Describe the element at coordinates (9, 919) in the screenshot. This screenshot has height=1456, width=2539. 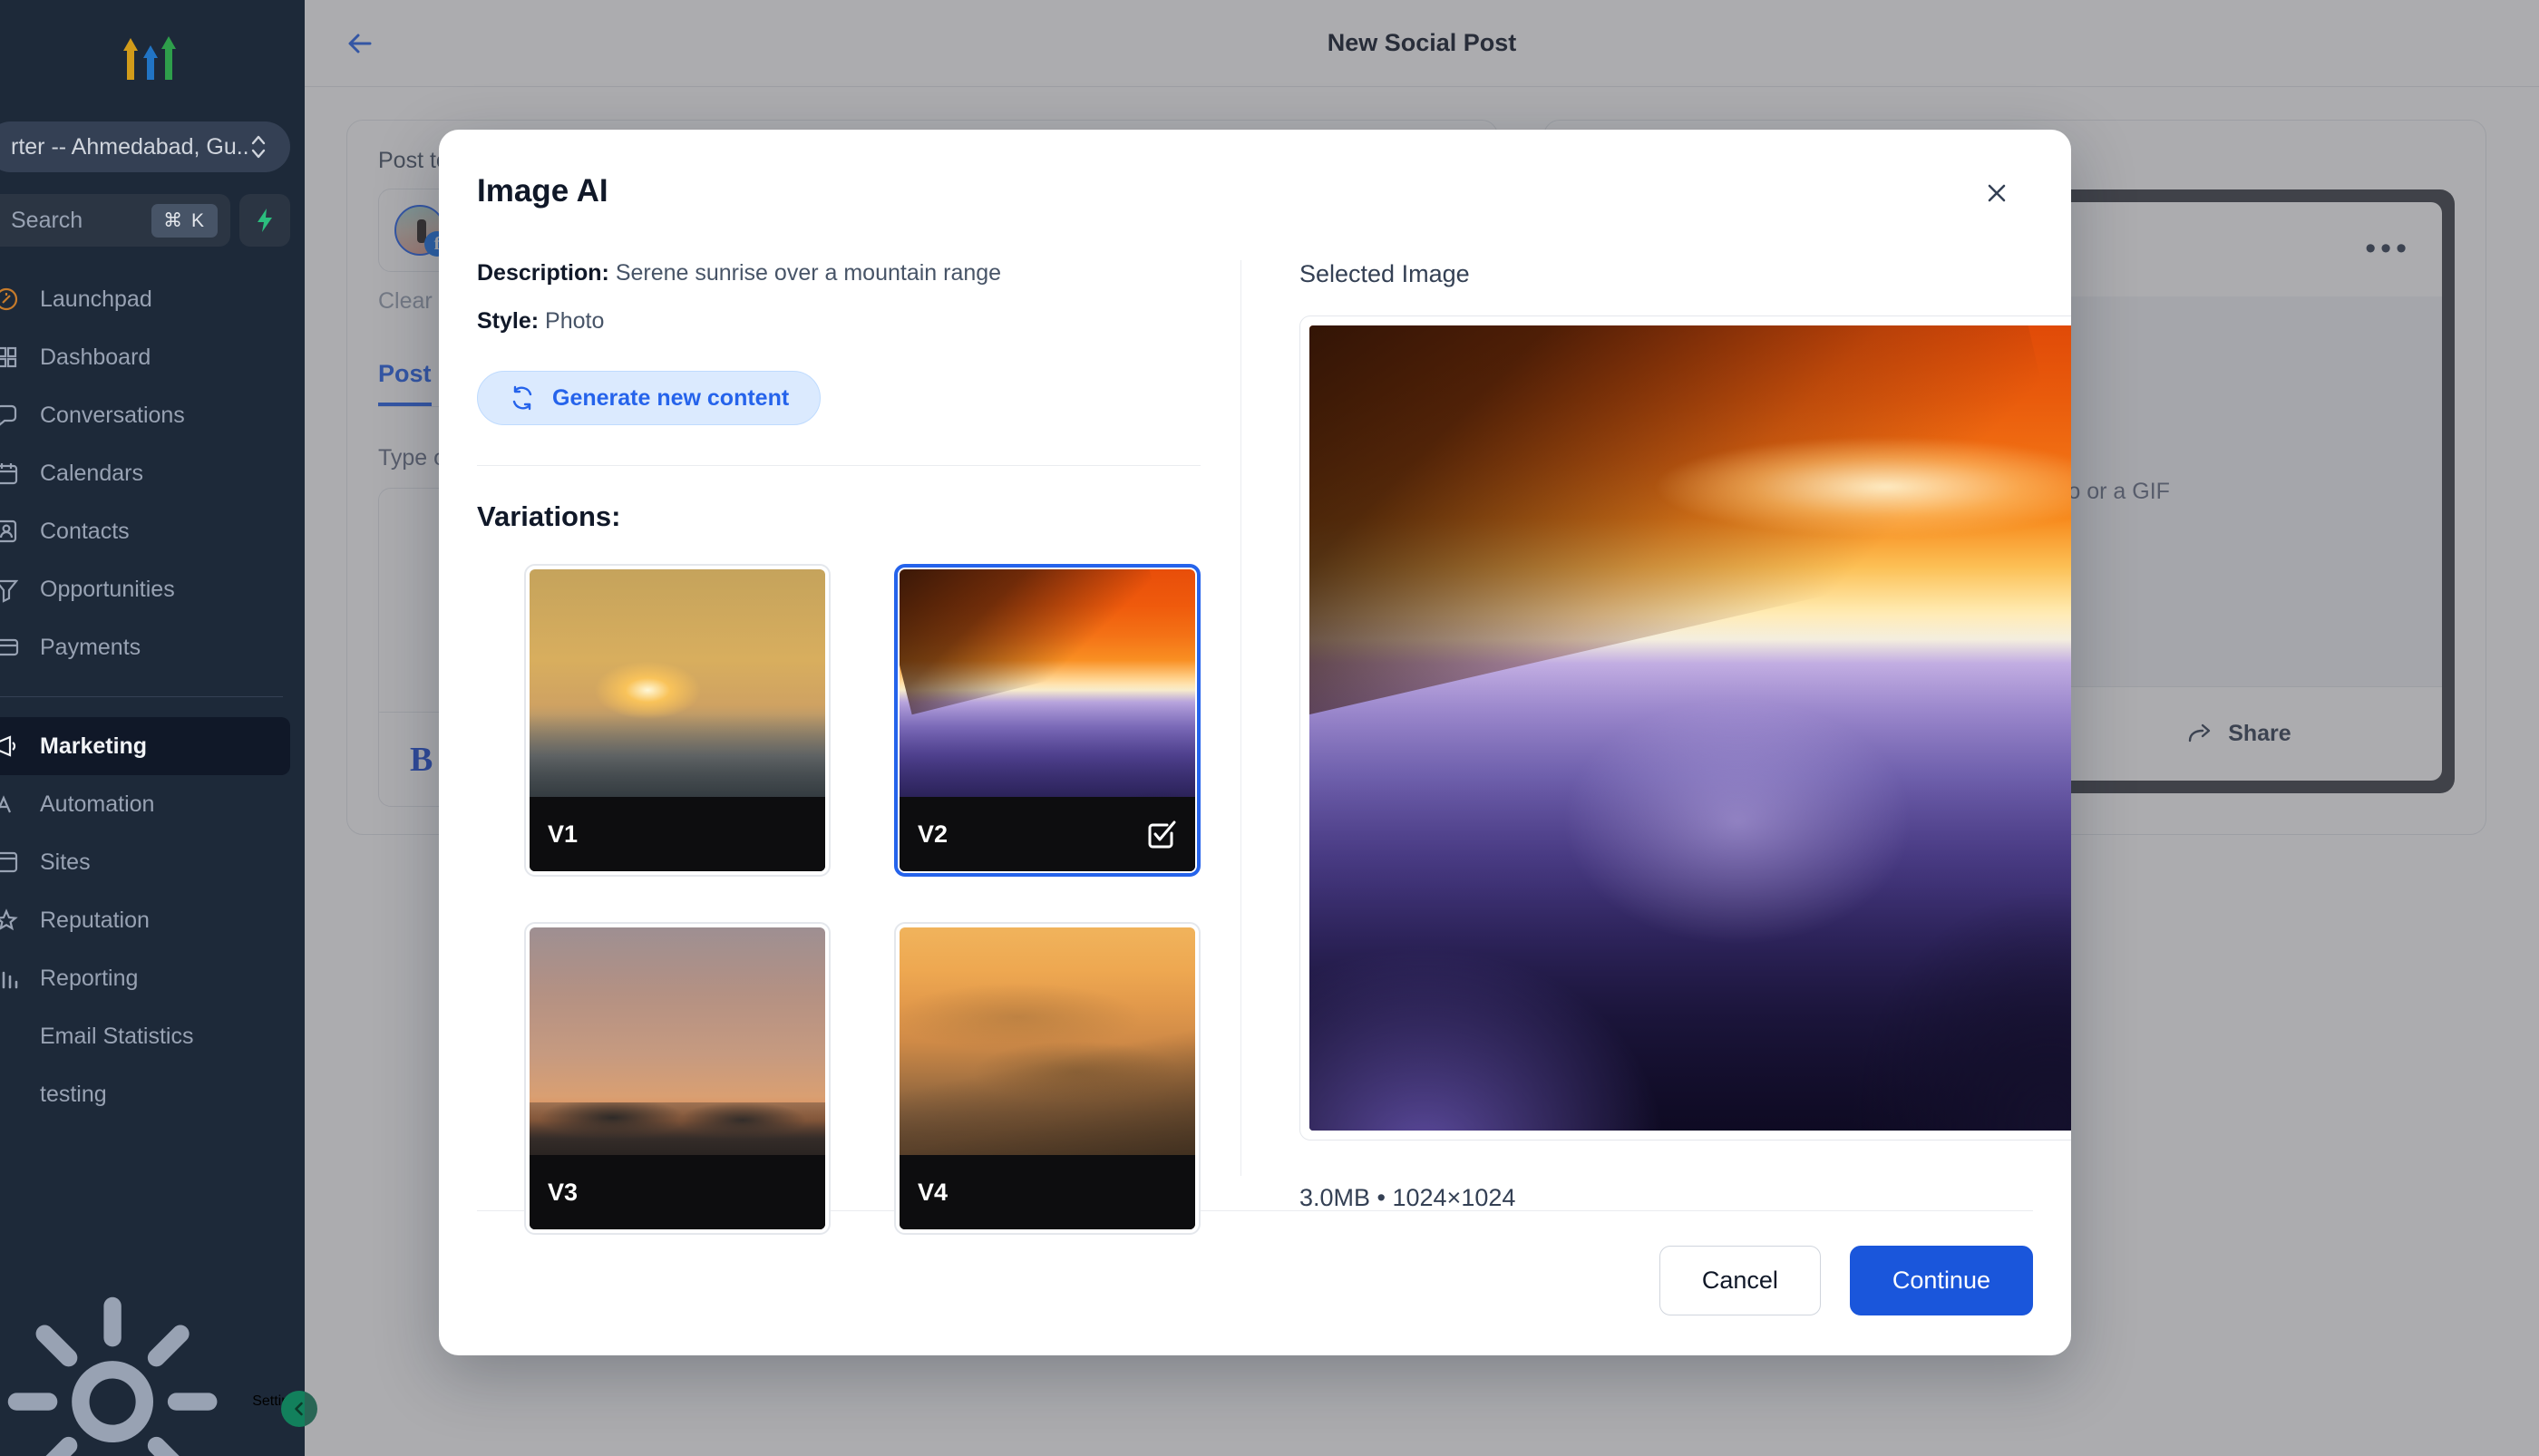
I see `star-icon` at that location.